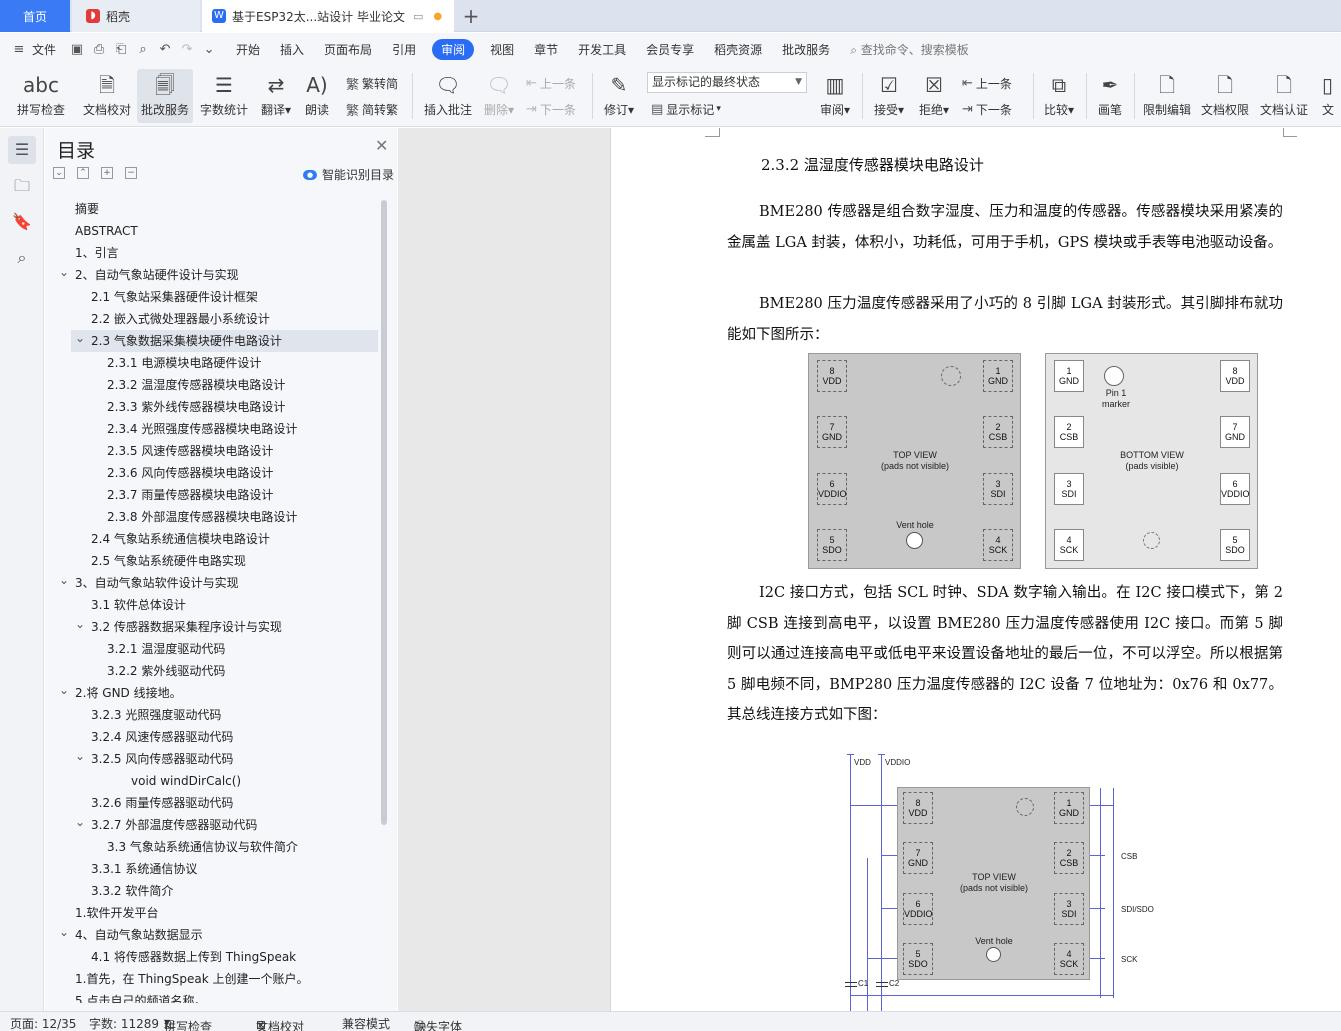 This screenshot has height=1031, width=1341. Describe the element at coordinates (499, 96) in the screenshot. I see `delete-comment-button: 🗨 删除▾` at that location.